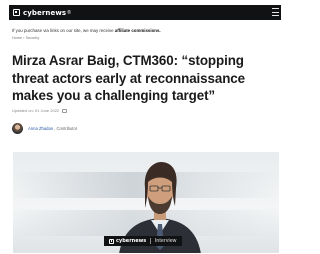 The image size is (320, 254). I want to click on comment-icon, so click(65, 110).